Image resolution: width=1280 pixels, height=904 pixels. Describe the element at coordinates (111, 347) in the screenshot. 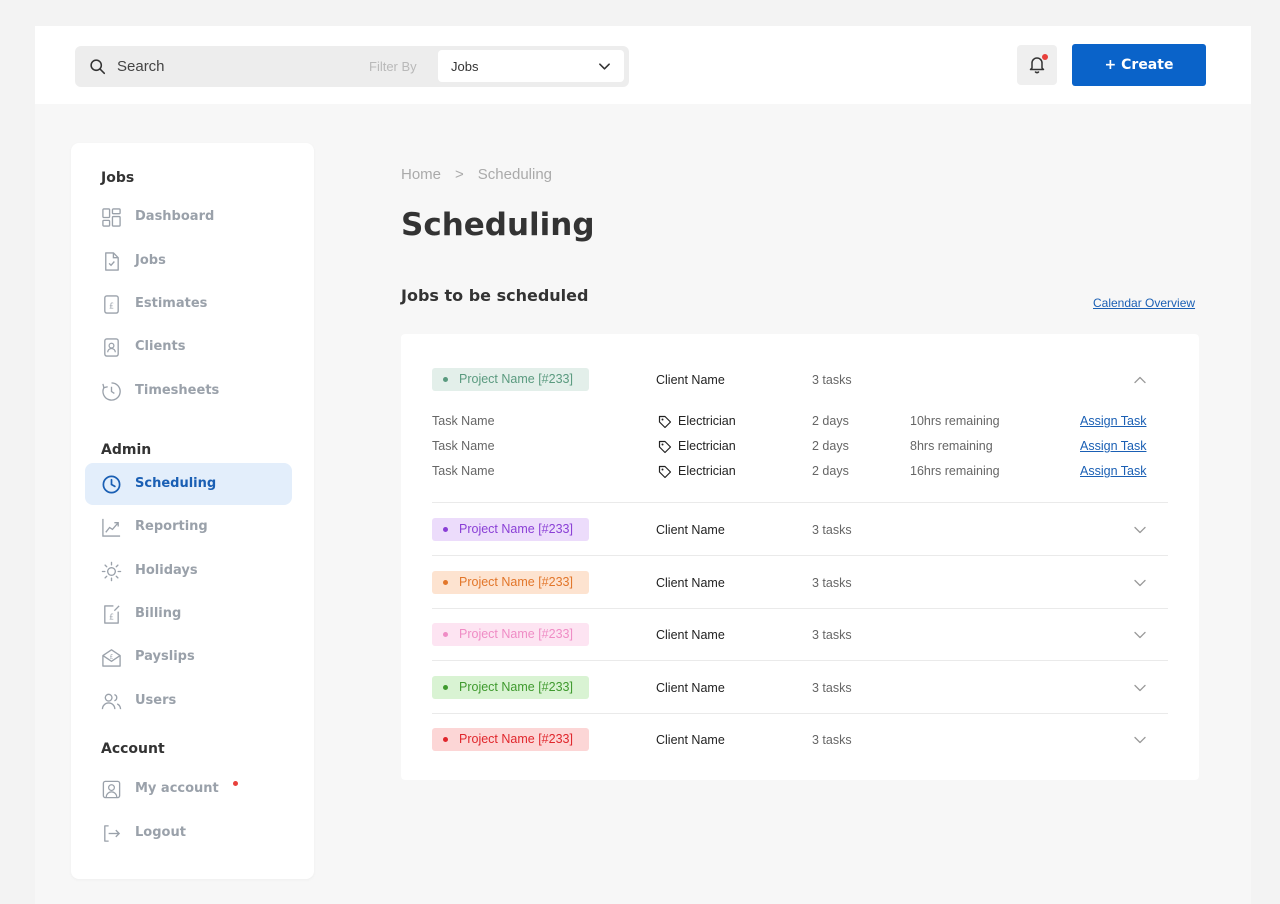

I see `client-card-icon` at that location.